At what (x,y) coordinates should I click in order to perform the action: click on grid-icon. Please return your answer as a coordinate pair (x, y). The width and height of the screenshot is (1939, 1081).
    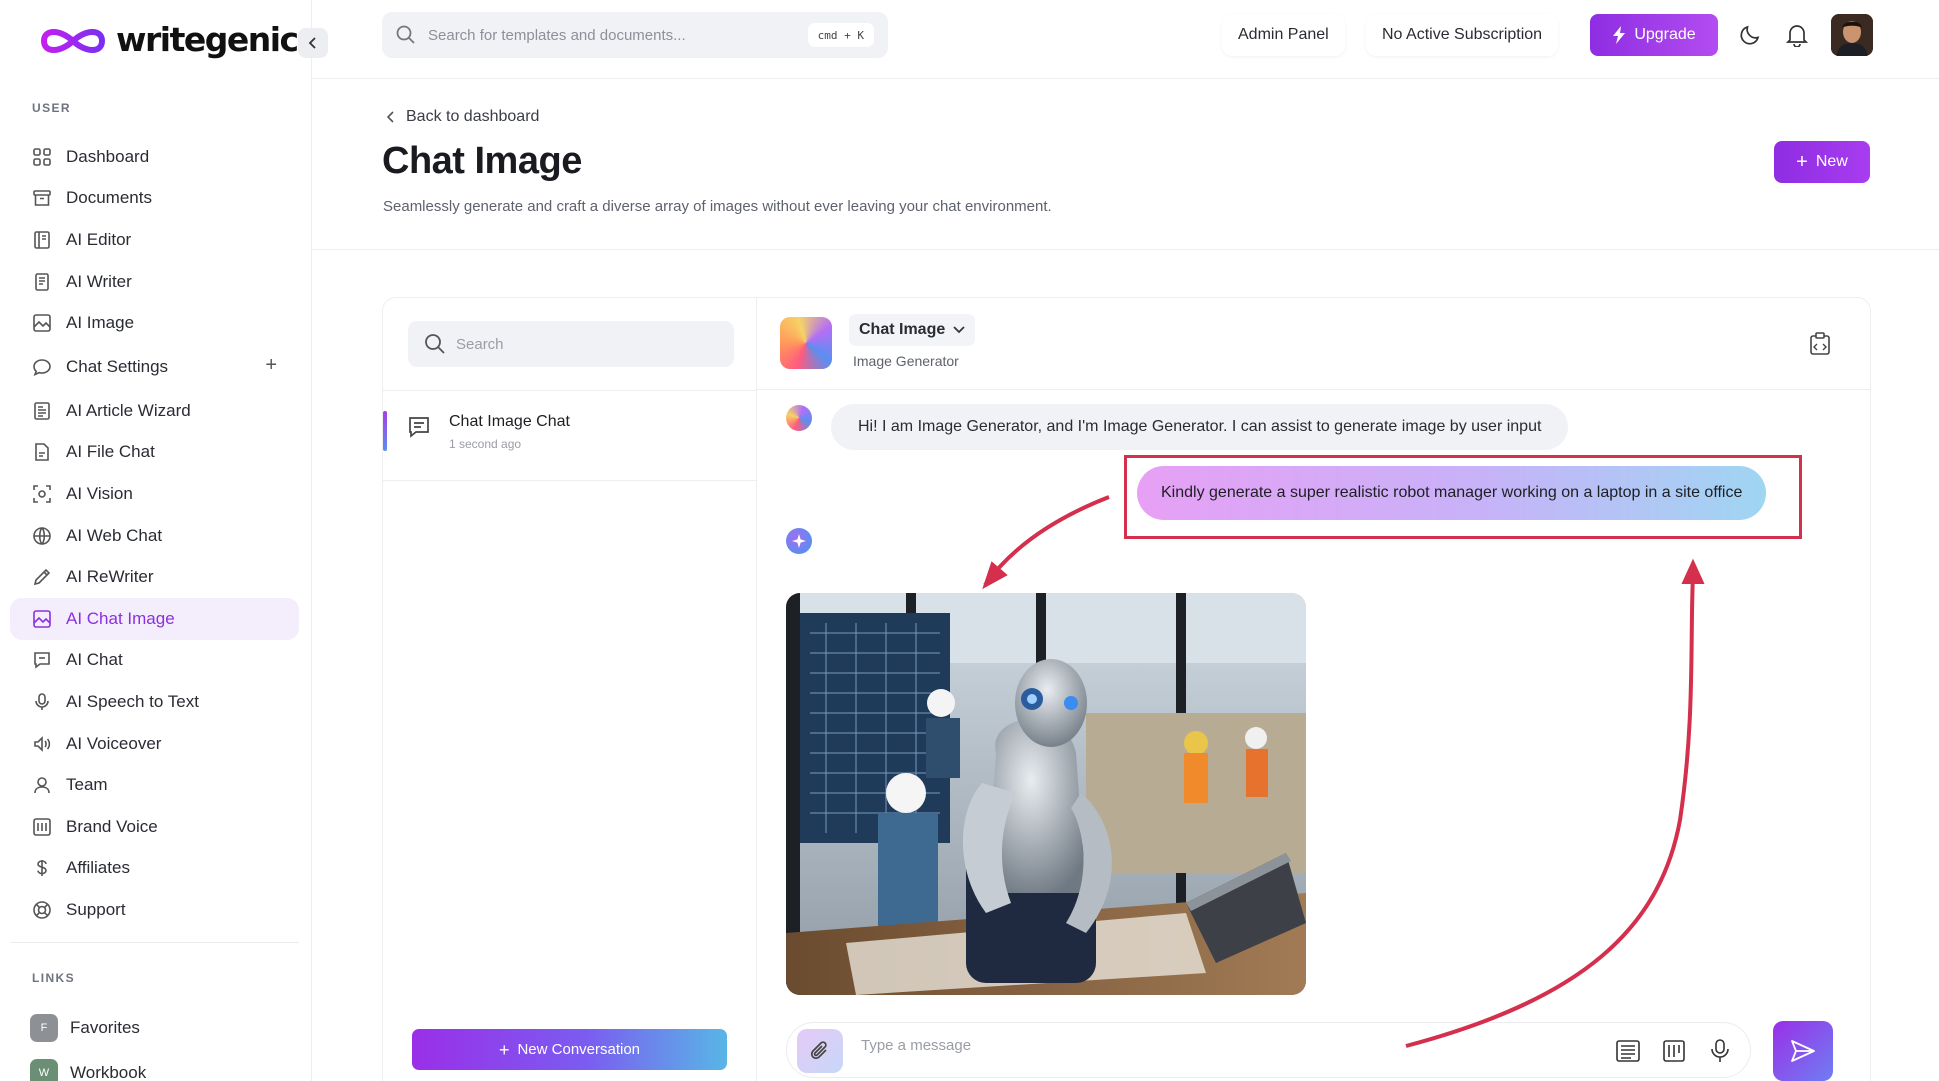
    Looking at the image, I should click on (42, 157).